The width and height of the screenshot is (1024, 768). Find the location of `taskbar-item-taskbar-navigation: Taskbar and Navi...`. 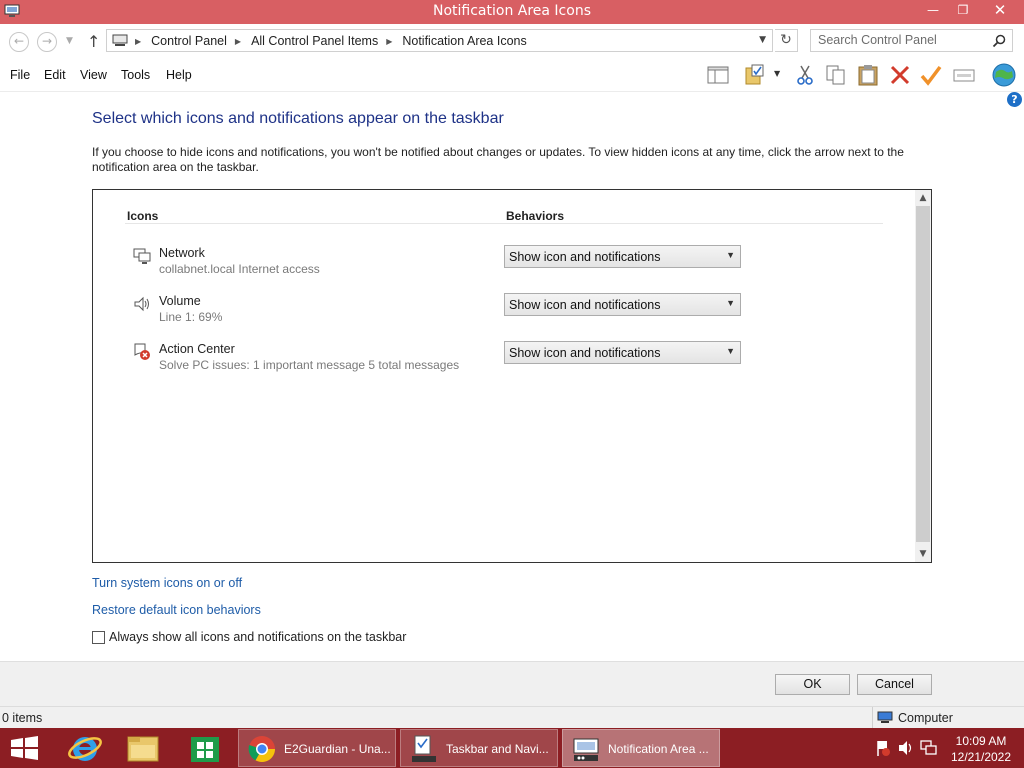

taskbar-item-taskbar-navigation: Taskbar and Navi... is located at coordinates (479, 748).